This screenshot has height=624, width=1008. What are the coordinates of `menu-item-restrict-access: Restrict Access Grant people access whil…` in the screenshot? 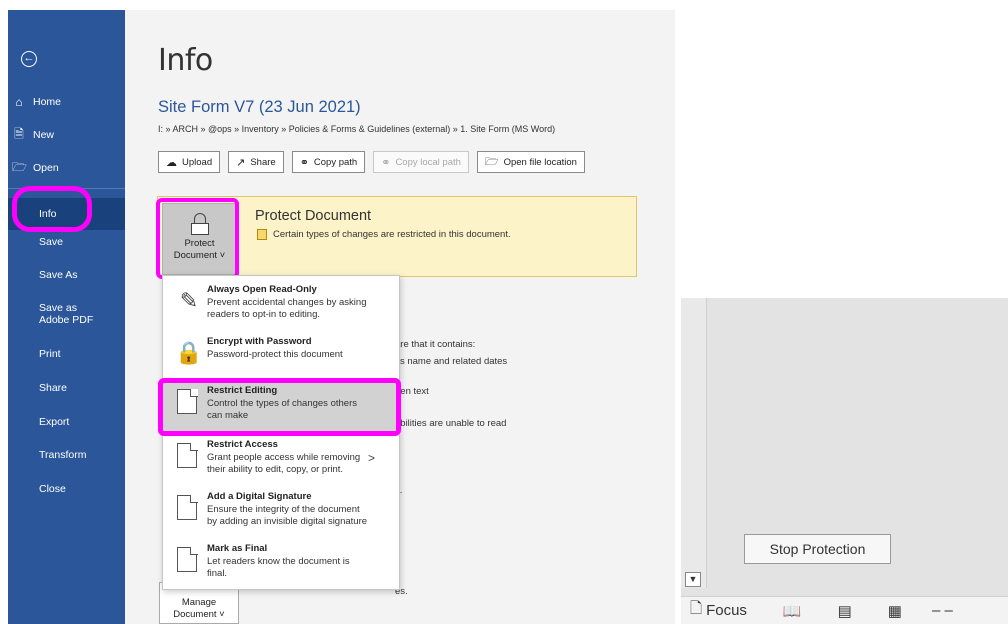 It's located at (281, 461).